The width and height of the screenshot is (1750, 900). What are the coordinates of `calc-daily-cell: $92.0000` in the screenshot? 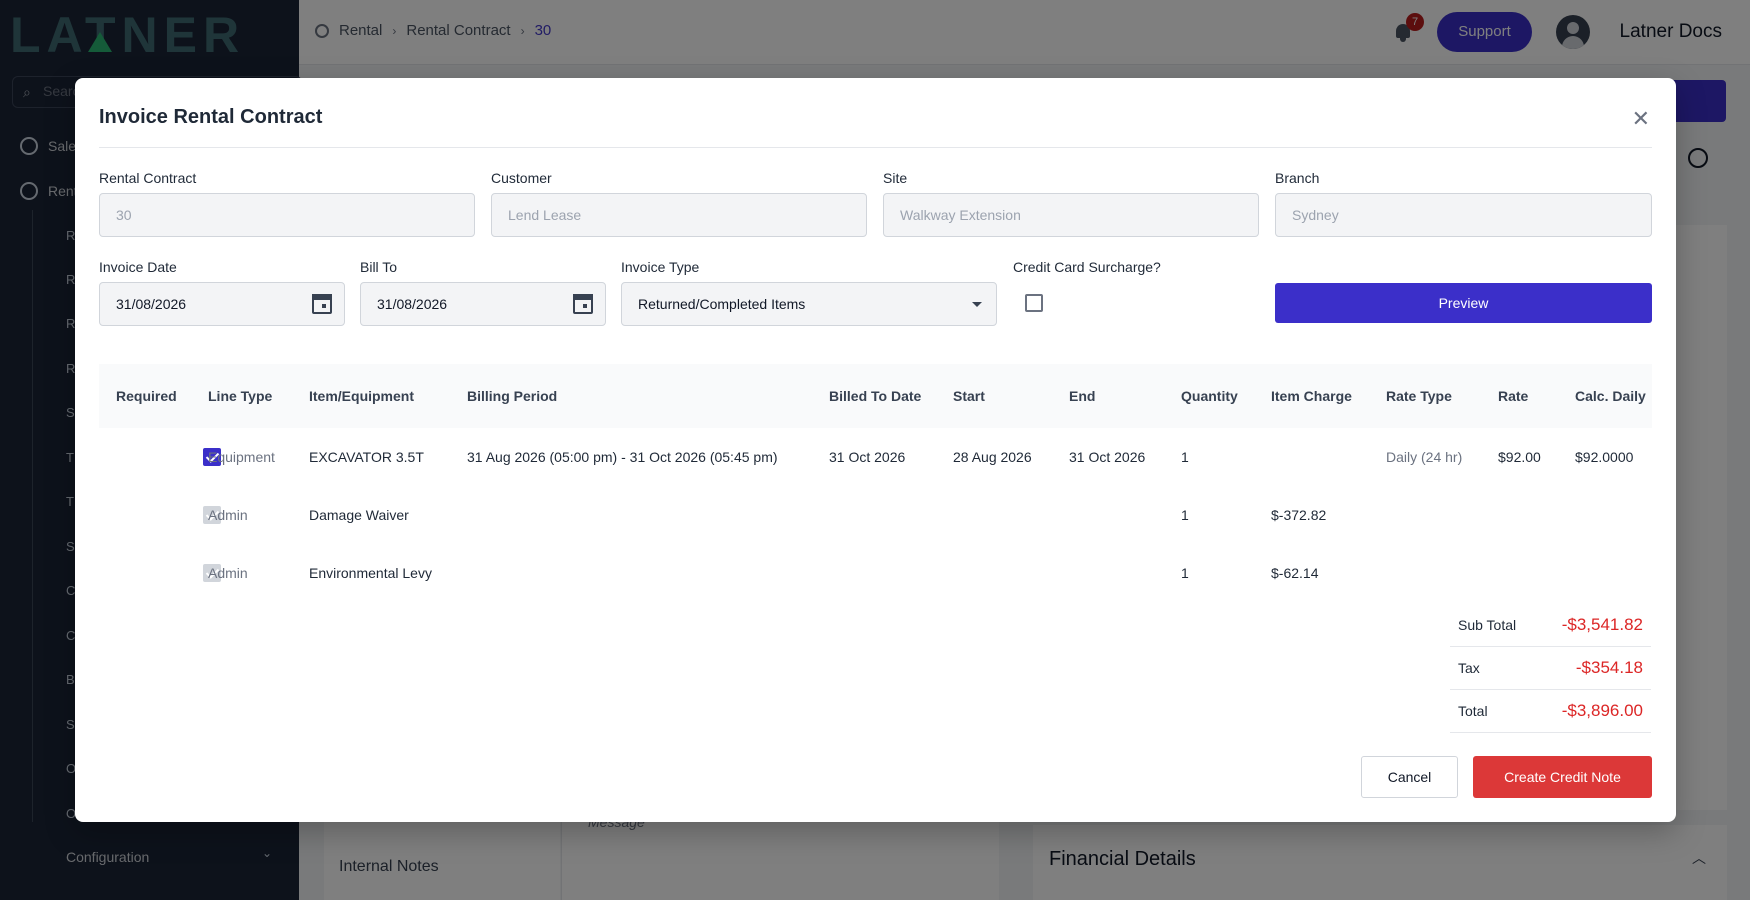 It's located at (1604, 457).